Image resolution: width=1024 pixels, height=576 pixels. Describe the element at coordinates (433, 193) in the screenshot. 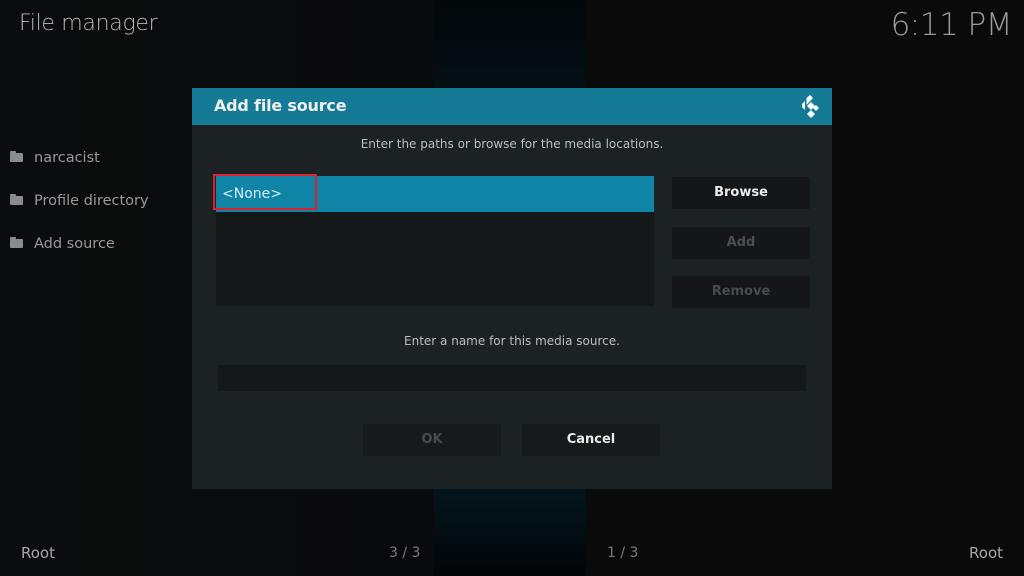

I see `path-row-none: <None>` at that location.